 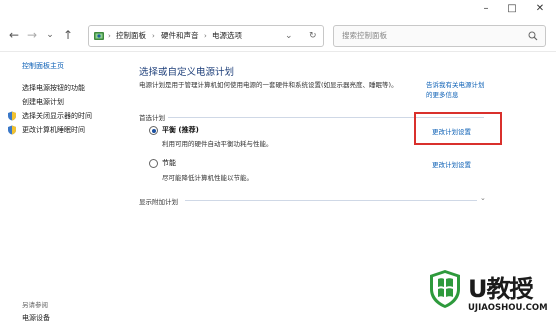 I want to click on chevron-down-icon: ⌄, so click(x=483, y=198).